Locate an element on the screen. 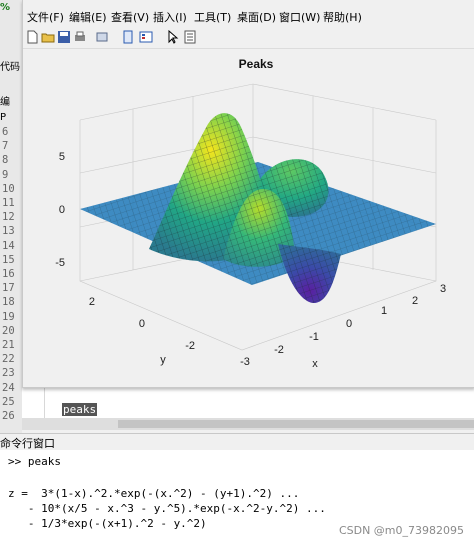 The image size is (474, 542). z-axis-ticks: 5 0 -5 is located at coordinates (60, 210).